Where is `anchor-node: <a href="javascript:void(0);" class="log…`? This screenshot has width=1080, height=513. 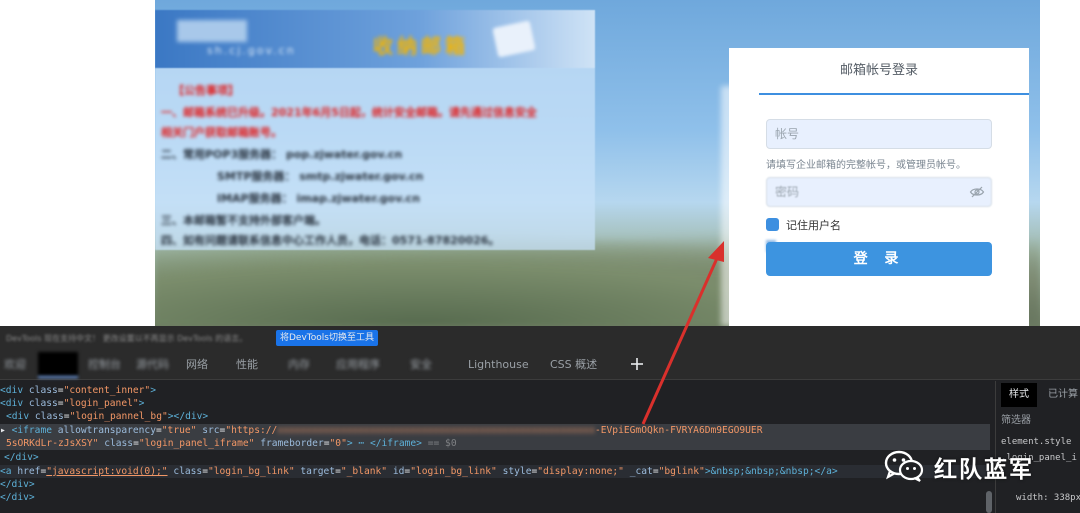 anchor-node: <a href="javascript:void(0);" class="log… is located at coordinates (419, 471).